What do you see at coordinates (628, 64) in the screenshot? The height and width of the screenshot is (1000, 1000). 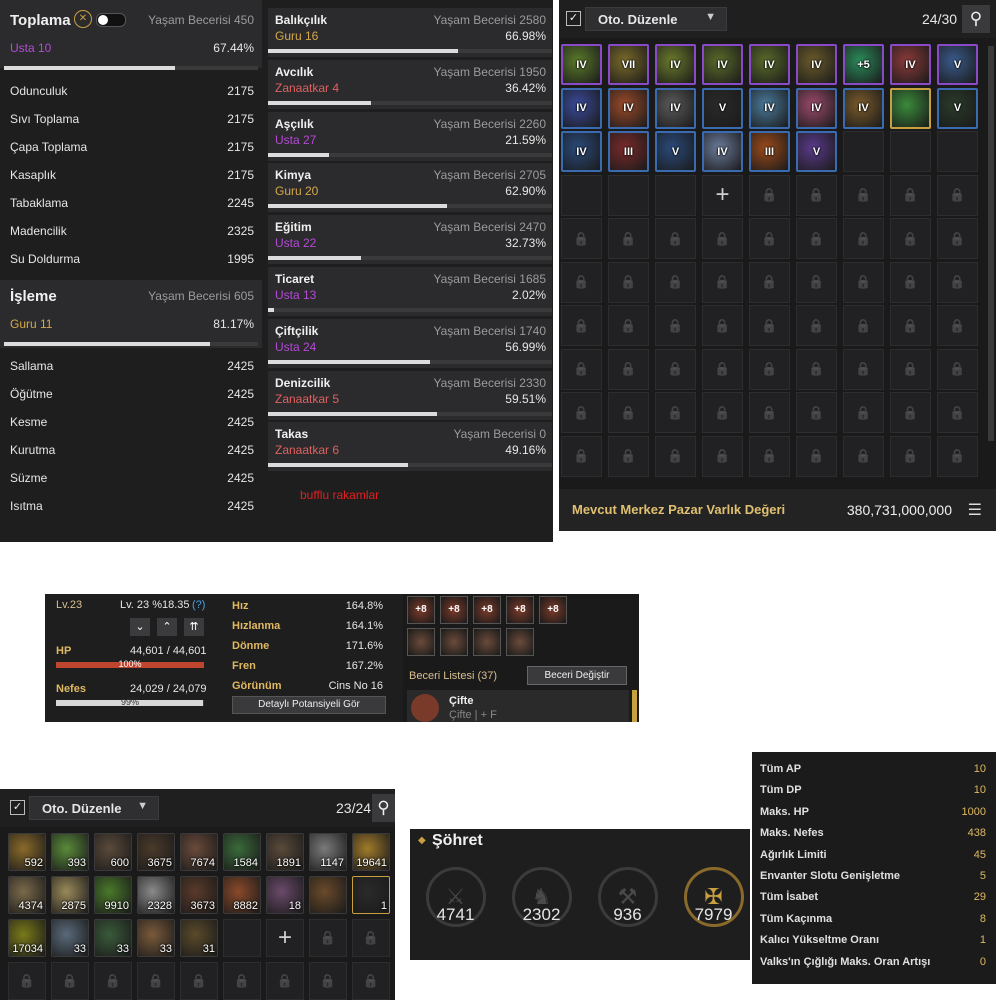 I see `inventory-item: VII` at bounding box center [628, 64].